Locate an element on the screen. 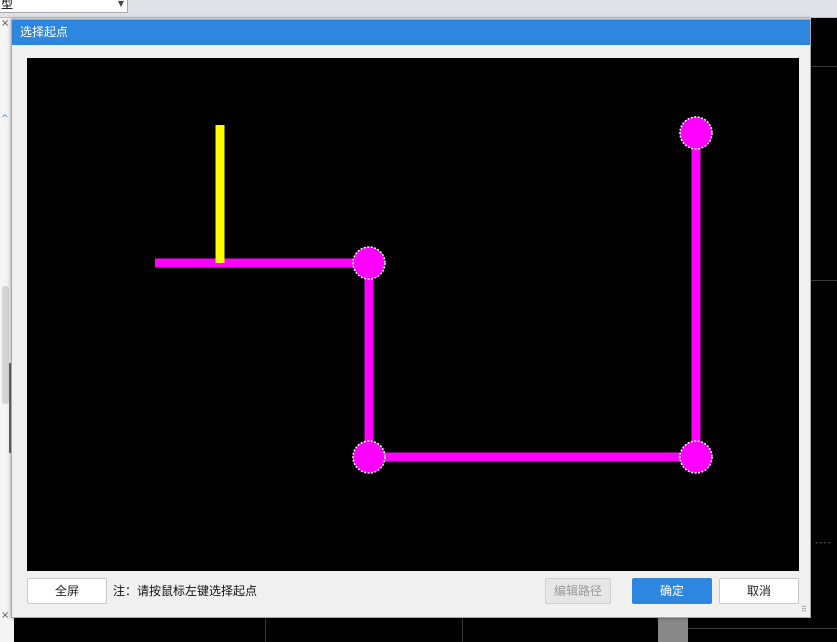  background-dashes: - - - - is located at coordinates (823, 543).